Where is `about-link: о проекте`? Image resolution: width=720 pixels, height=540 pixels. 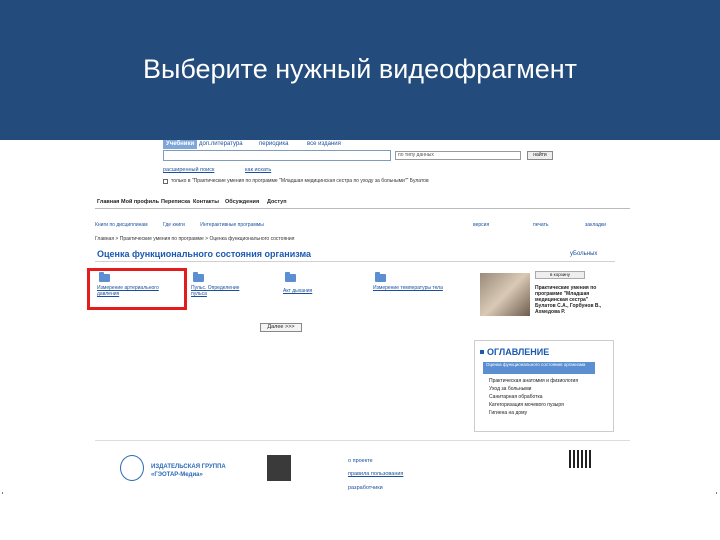 about-link: о проекте is located at coordinates (360, 461).